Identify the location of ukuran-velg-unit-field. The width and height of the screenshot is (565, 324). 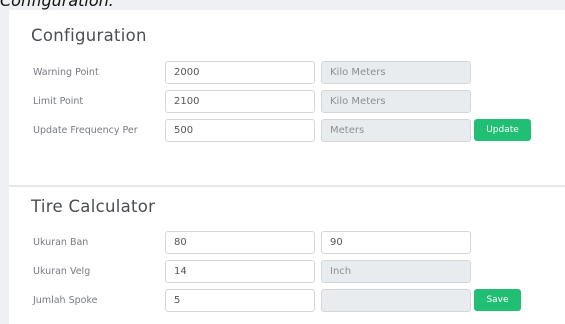
(396, 271).